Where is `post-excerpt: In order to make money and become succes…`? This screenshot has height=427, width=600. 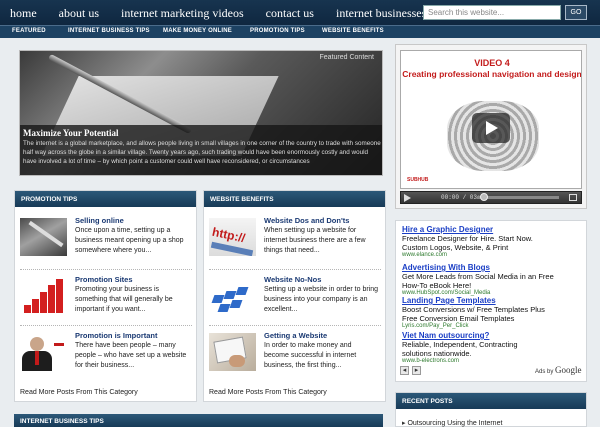
post-excerpt: In order to make money and become succes… is located at coordinates (310, 355).